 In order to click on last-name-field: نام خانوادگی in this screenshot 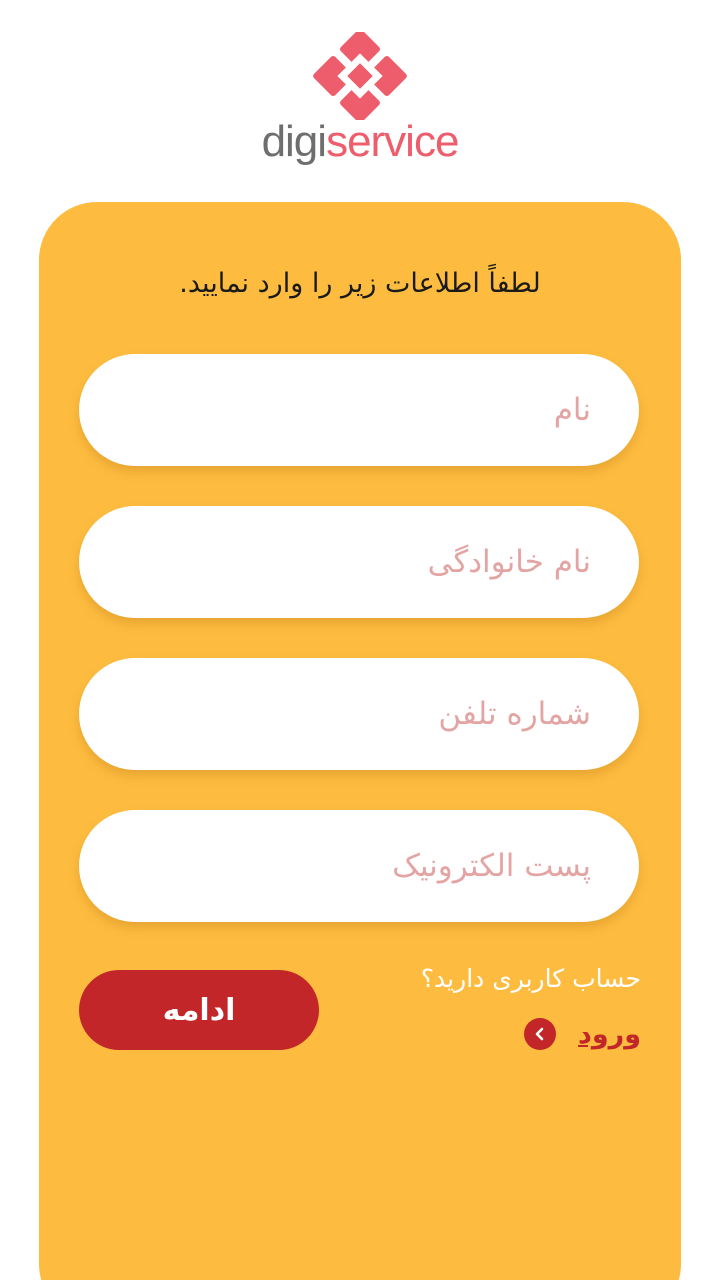, I will do `click(359, 562)`.